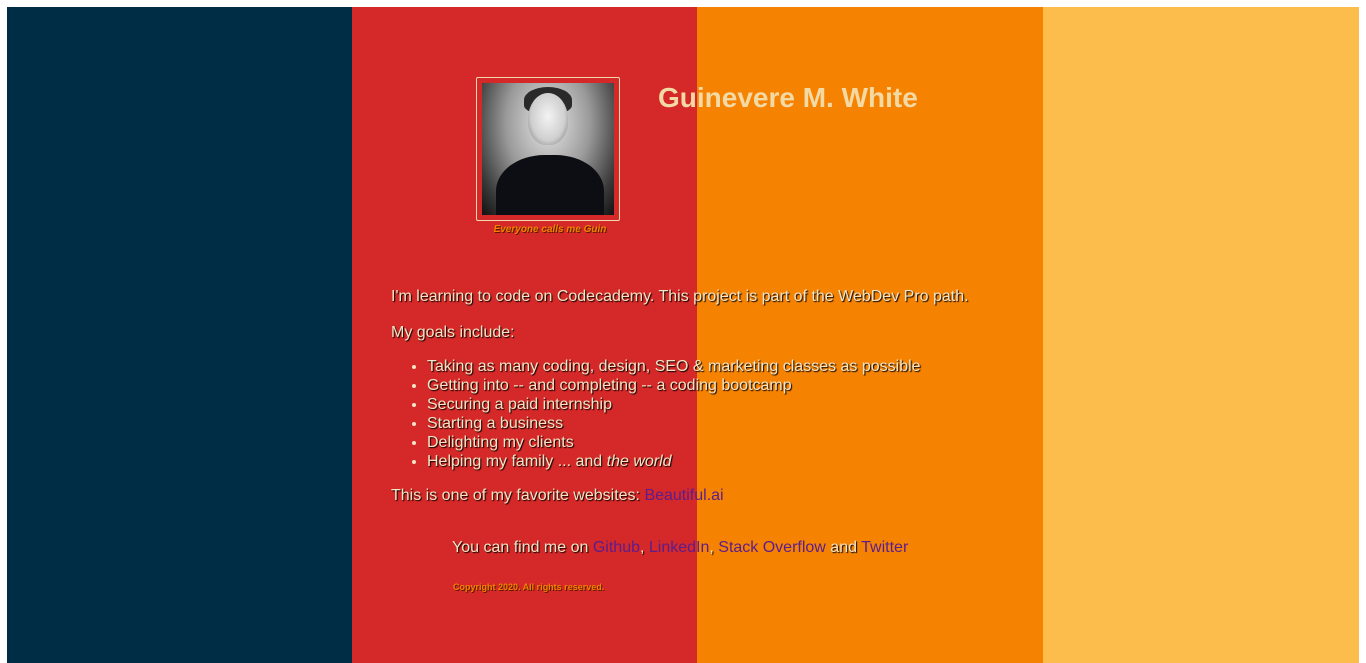 This screenshot has height=663, width=1366. I want to click on linkedin-link: LinkedIn, so click(679, 547).